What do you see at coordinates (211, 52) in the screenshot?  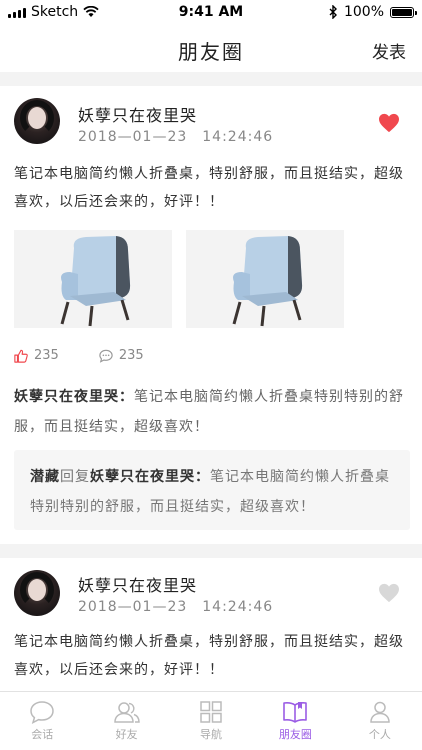 I see `page-title: 朋友圈` at bounding box center [211, 52].